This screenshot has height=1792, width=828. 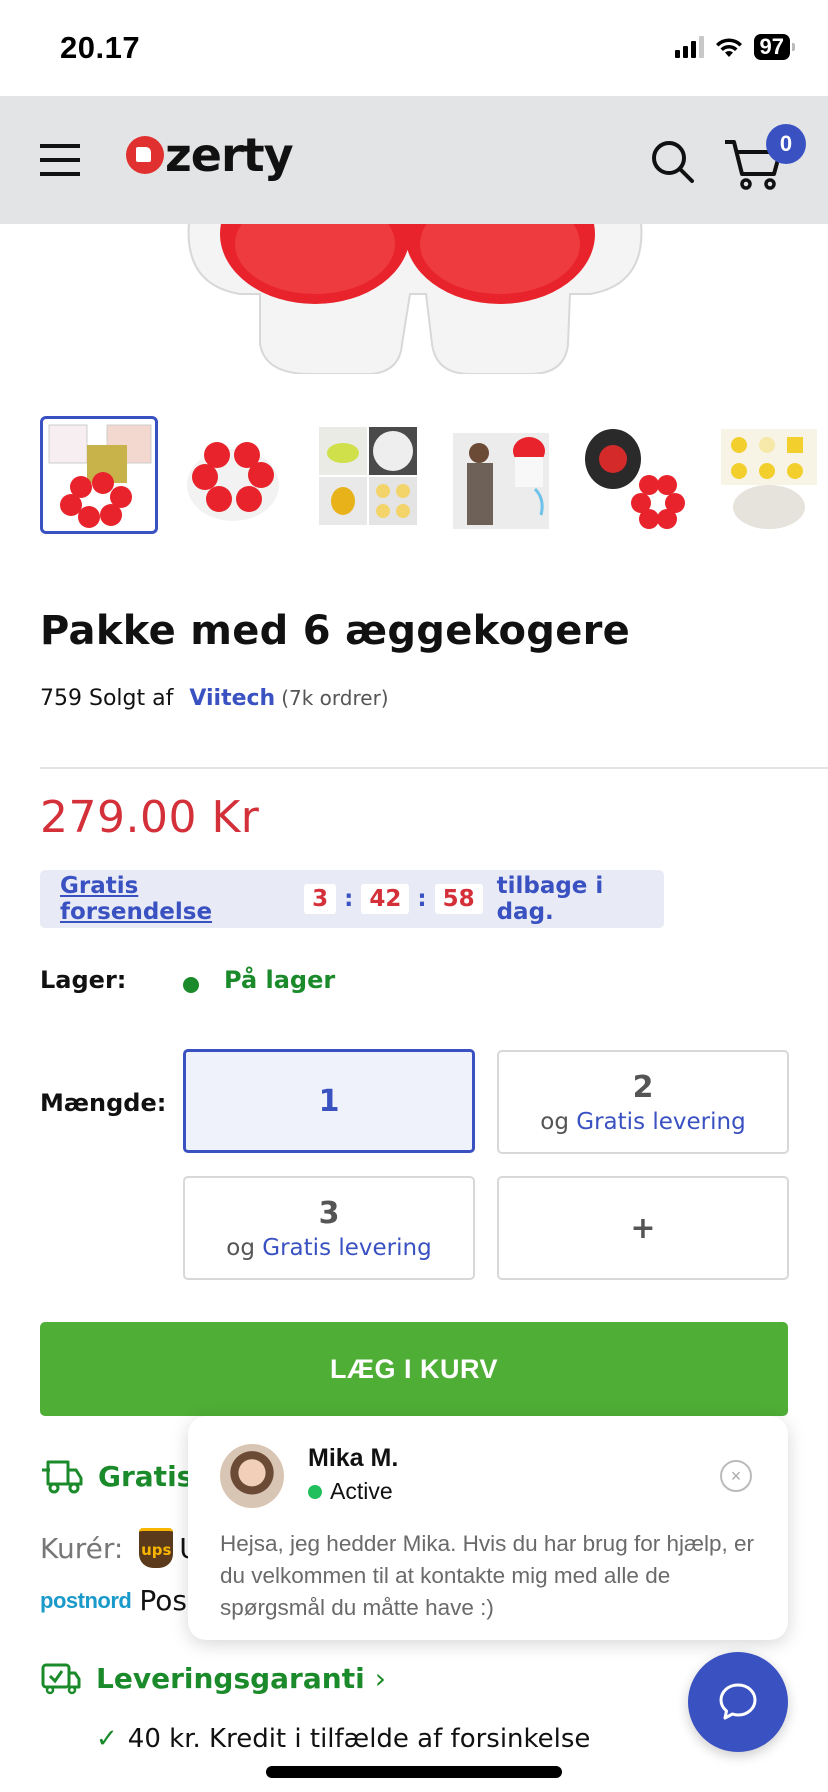 I want to click on seller-orders: (7k ordrer), so click(x=335, y=698).